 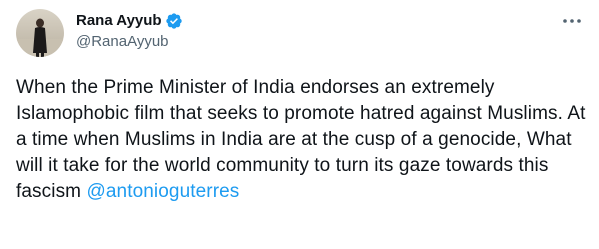 I want to click on author-avatar, so click(x=40, y=33).